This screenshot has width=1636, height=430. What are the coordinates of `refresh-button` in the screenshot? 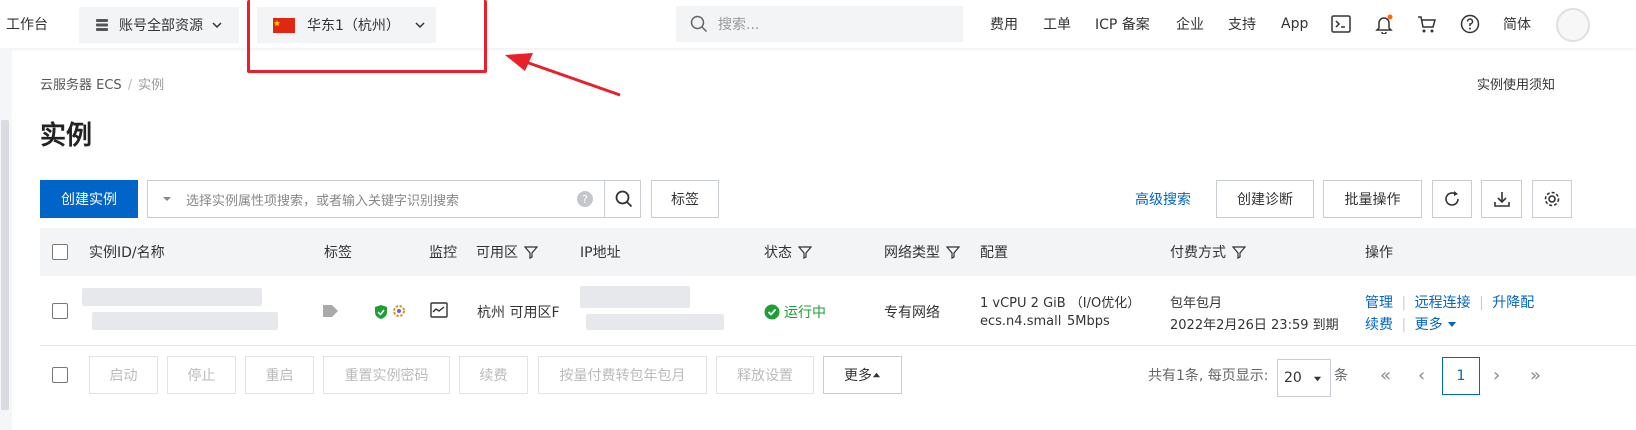 It's located at (1452, 199).